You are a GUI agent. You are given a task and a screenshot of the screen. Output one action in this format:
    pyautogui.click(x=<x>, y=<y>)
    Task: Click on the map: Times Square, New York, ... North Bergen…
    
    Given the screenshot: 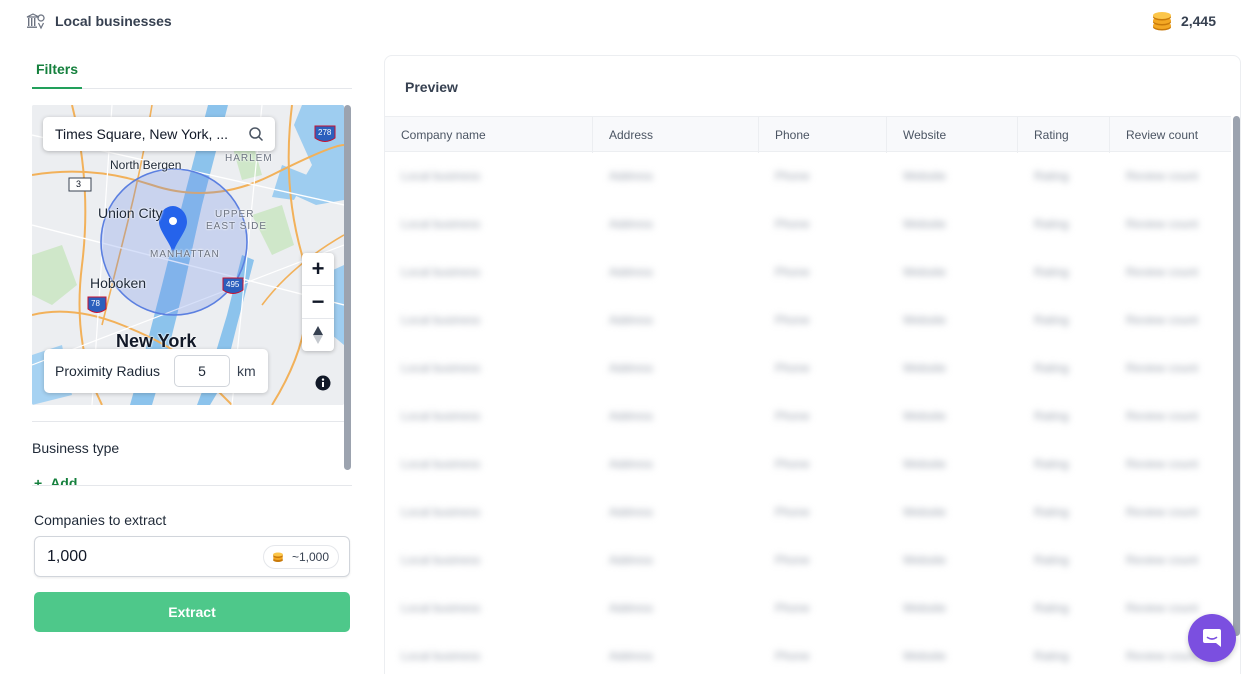 What is the action you would take?
    pyautogui.click(x=188, y=255)
    